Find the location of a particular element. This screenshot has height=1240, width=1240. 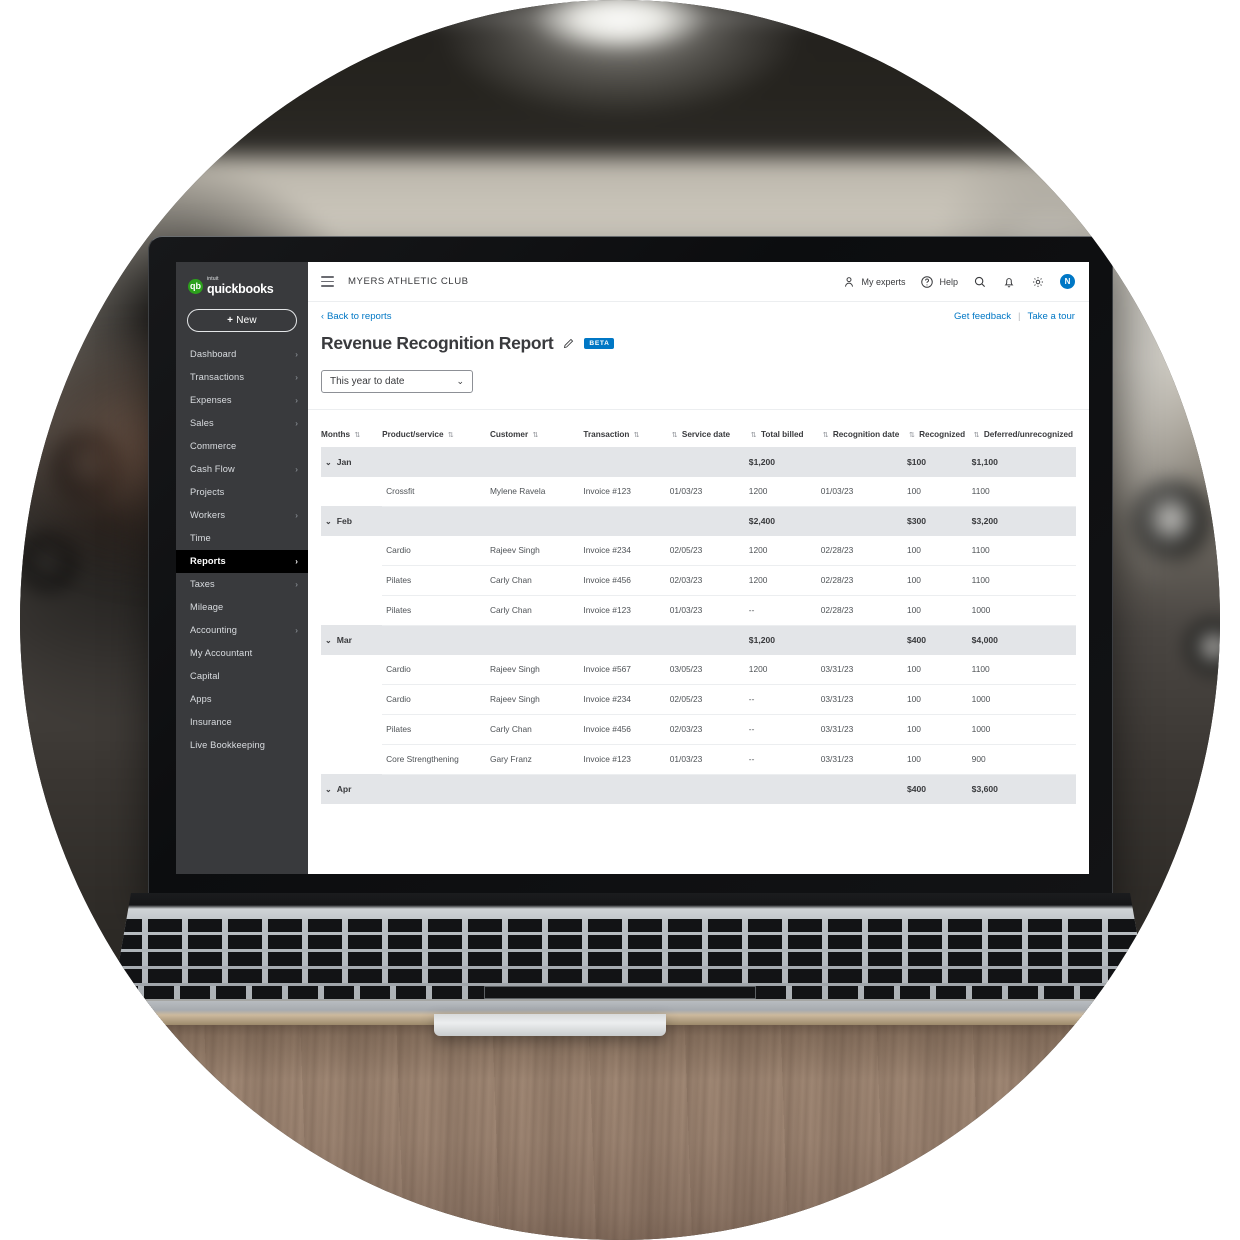

cell-service-date: 01/03/23 is located at coordinates (709, 610).